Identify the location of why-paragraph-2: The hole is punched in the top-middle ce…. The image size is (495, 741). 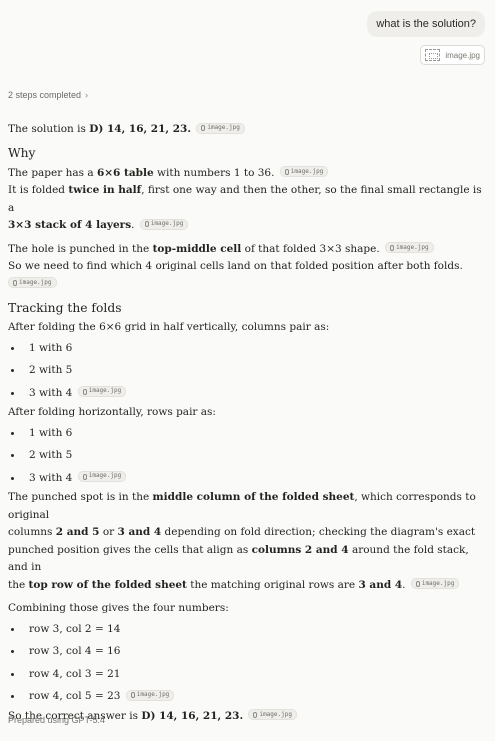
(249, 267).